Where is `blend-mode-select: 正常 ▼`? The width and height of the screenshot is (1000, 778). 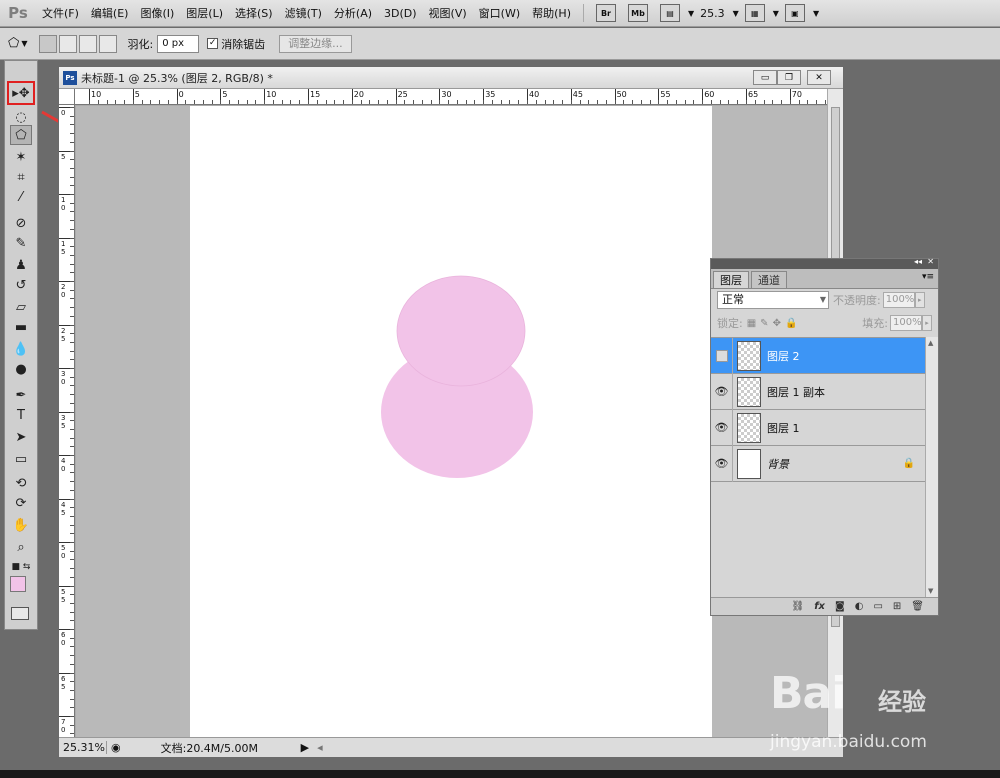
blend-mode-select: 正常 ▼ is located at coordinates (773, 300).